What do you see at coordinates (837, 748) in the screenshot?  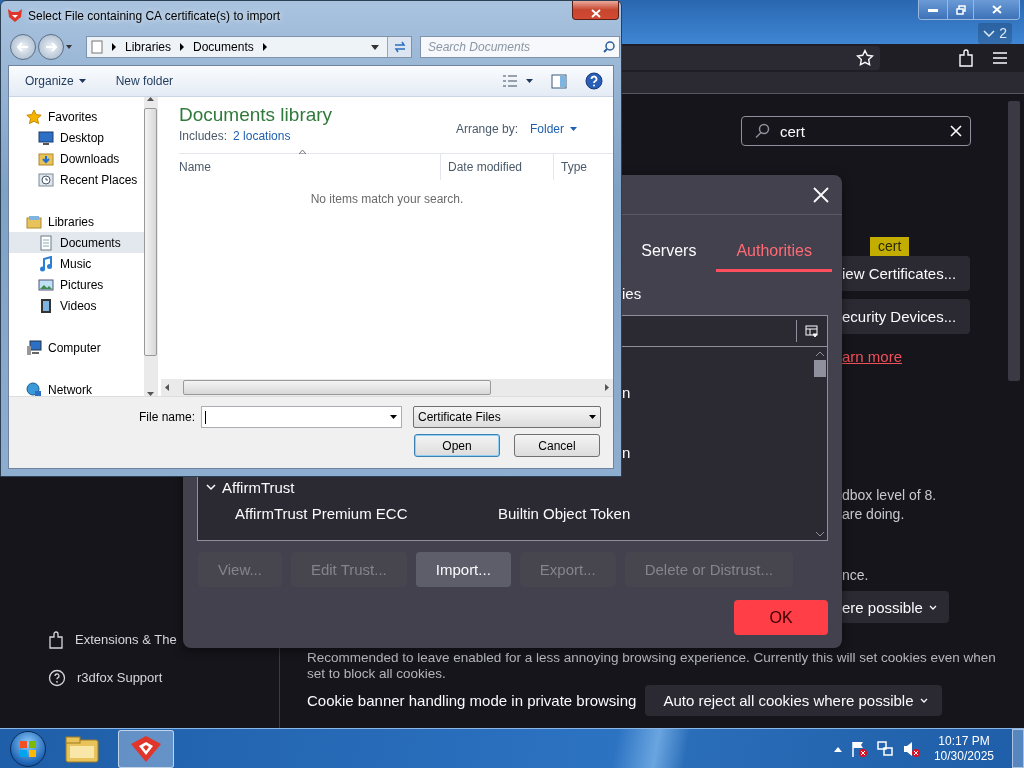 I see `tray-arrow-icon` at bounding box center [837, 748].